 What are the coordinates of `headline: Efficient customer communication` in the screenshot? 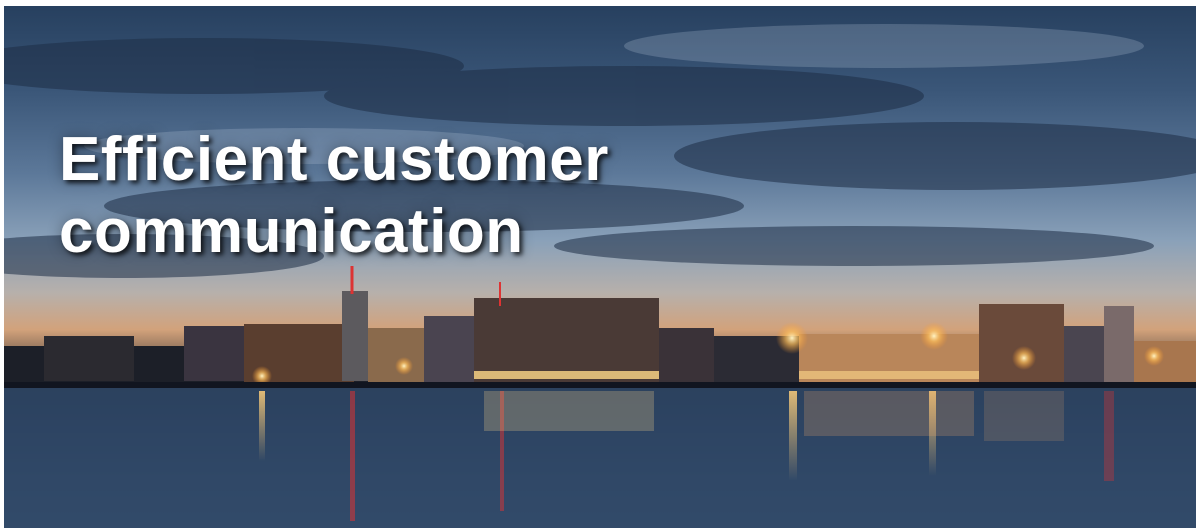 It's located at (334, 196).